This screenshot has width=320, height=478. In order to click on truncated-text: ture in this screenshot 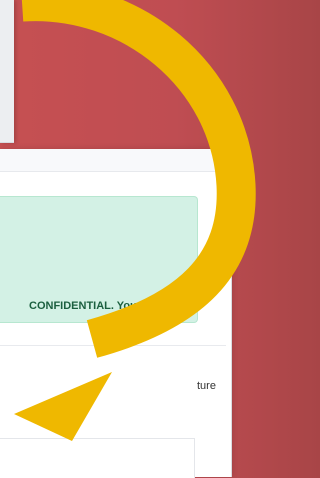, I will do `click(206, 386)`.